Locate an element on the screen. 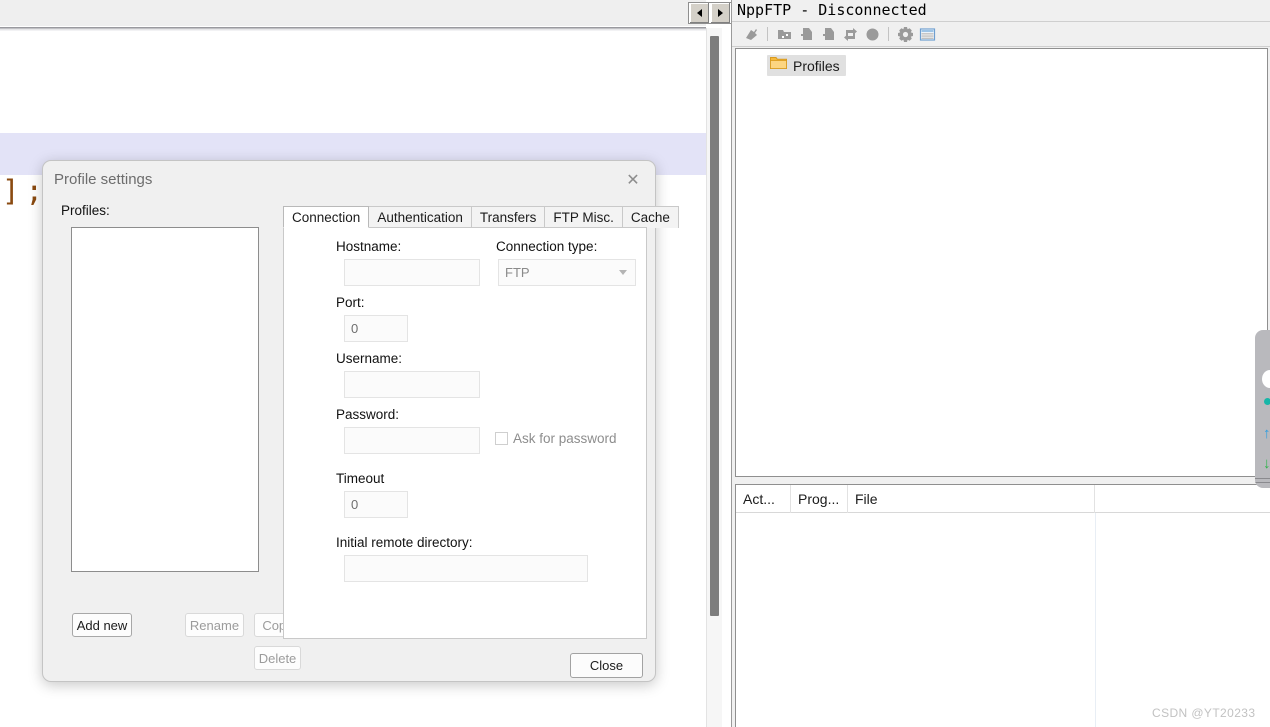  column-header-file: File is located at coordinates (971, 499).